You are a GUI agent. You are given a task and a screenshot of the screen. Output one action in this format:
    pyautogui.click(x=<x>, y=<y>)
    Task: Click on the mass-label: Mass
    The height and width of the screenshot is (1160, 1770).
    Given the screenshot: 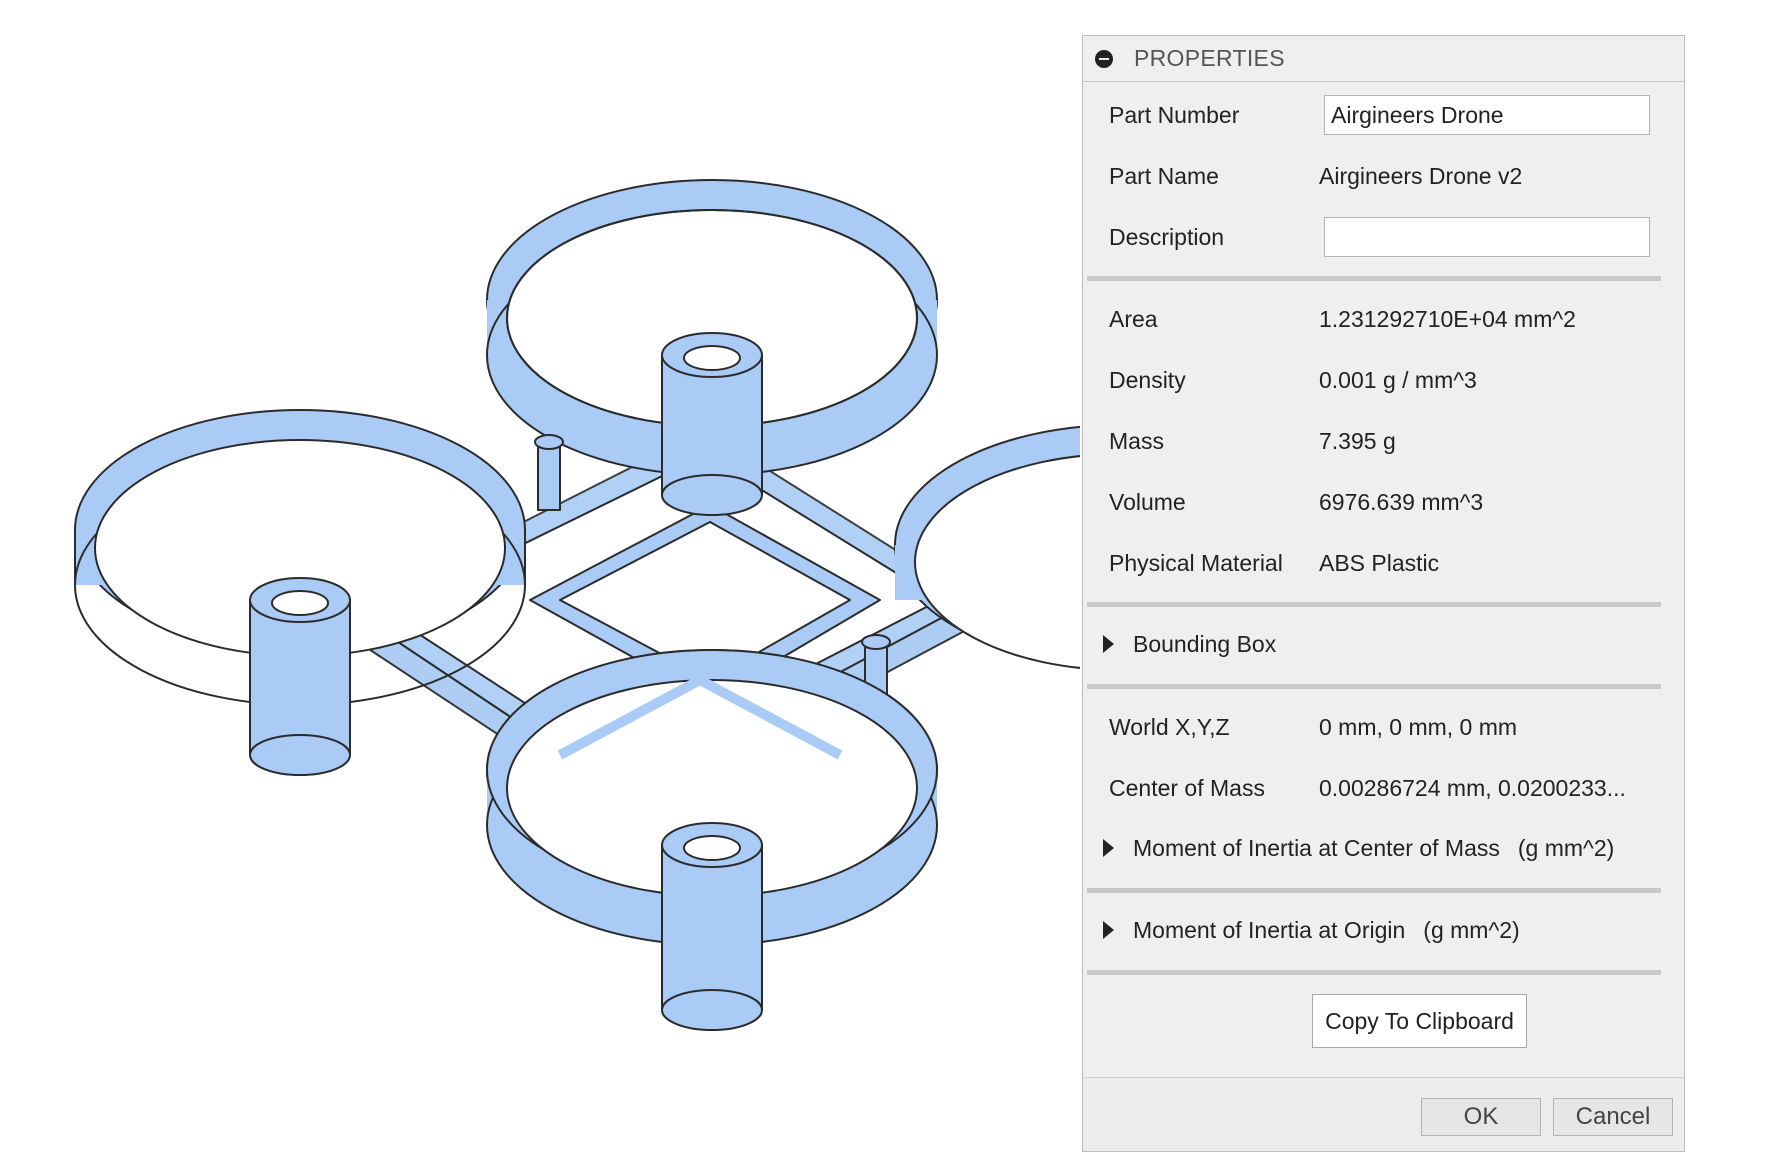 What is the action you would take?
    pyautogui.click(x=1136, y=440)
    